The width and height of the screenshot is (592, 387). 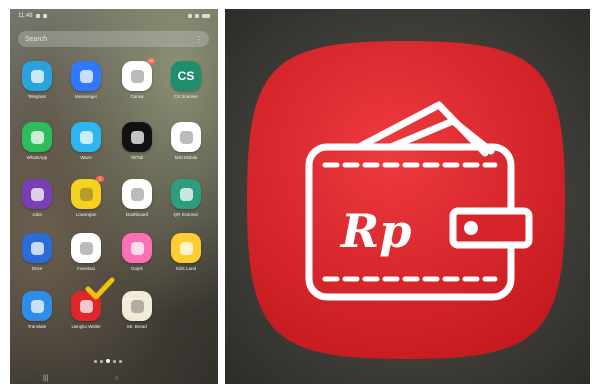 I want to click on app-label: TikTok, so click(x=137, y=157).